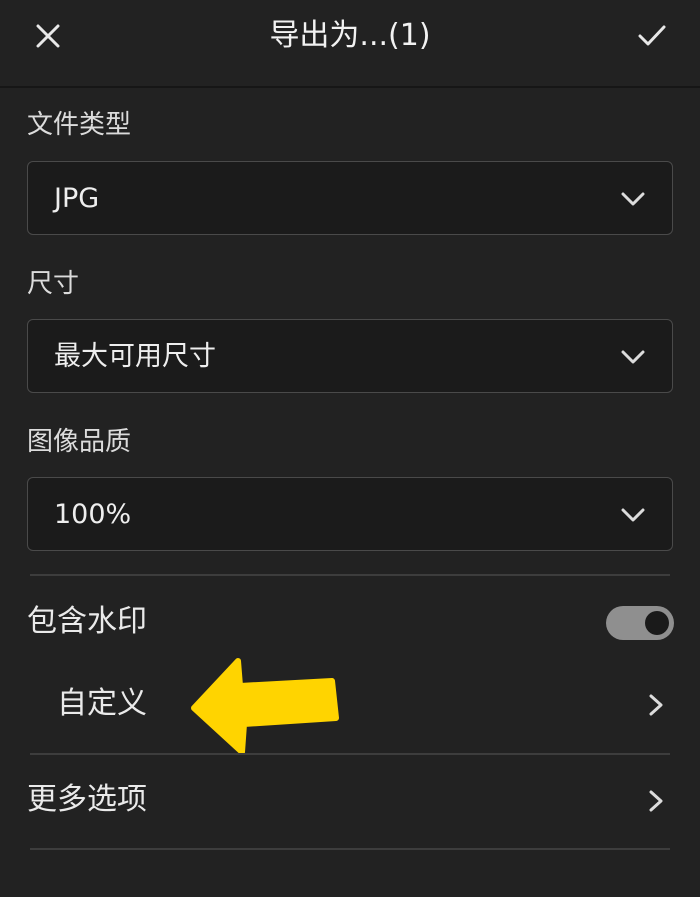 This screenshot has height=897, width=700. What do you see at coordinates (53, 284) in the screenshot?
I see `size-label: 尺寸` at bounding box center [53, 284].